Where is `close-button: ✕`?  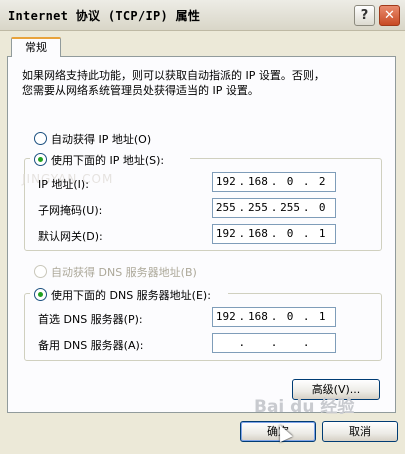
close-button: ✕ is located at coordinates (389, 15).